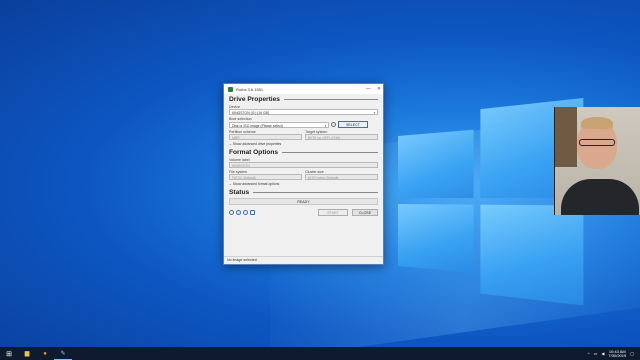 The height and width of the screenshot is (360, 640). What do you see at coordinates (238, 212) in the screenshot?
I see `info-icon` at bounding box center [238, 212].